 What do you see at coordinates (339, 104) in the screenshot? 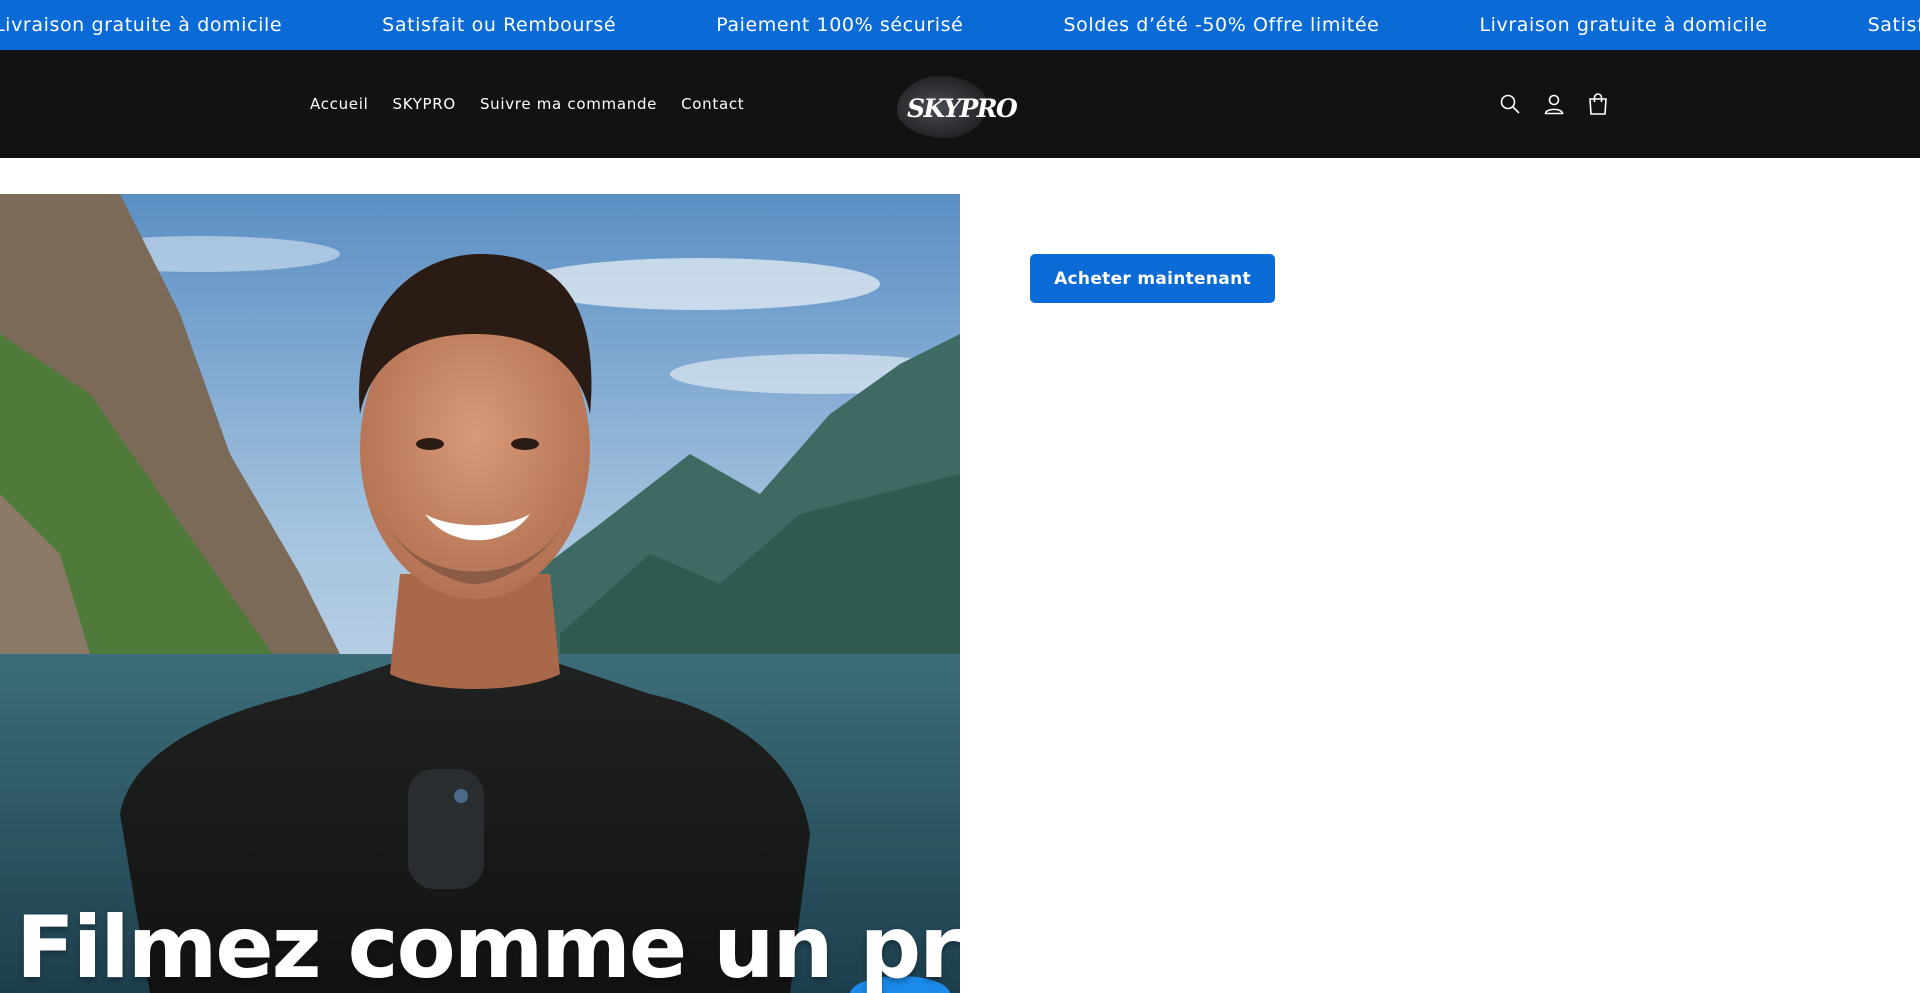
I see `nav-link-accueil: Accueil` at bounding box center [339, 104].